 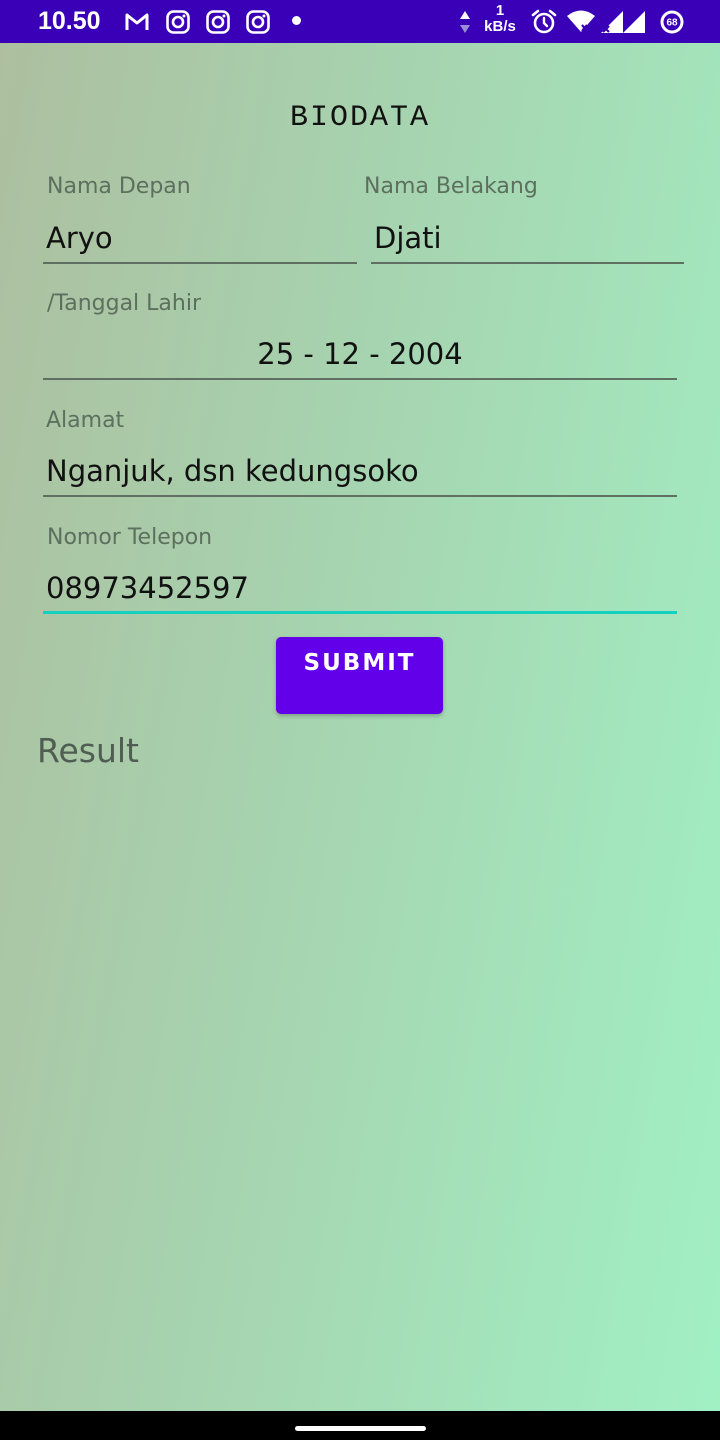 I want to click on first-name-label: Nama Depan, so click(x=119, y=186).